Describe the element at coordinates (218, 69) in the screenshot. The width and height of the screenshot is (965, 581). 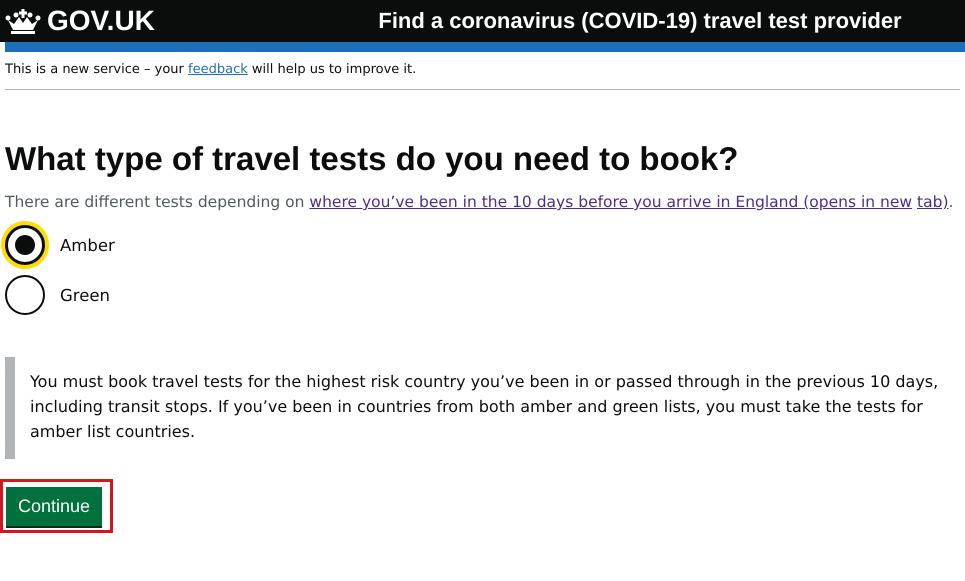
I see `feedback-link: feedback` at that location.